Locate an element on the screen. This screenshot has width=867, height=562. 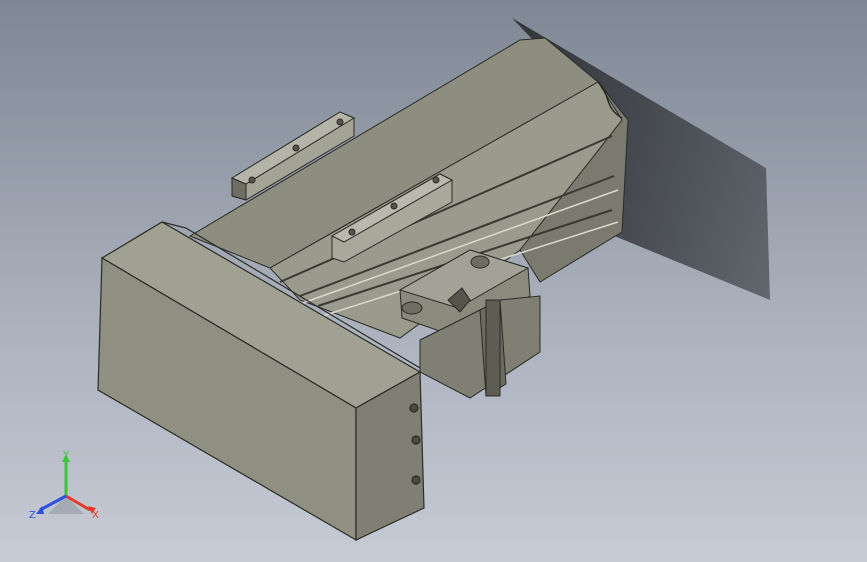
y-axis-label: Y is located at coordinates (66, 455).